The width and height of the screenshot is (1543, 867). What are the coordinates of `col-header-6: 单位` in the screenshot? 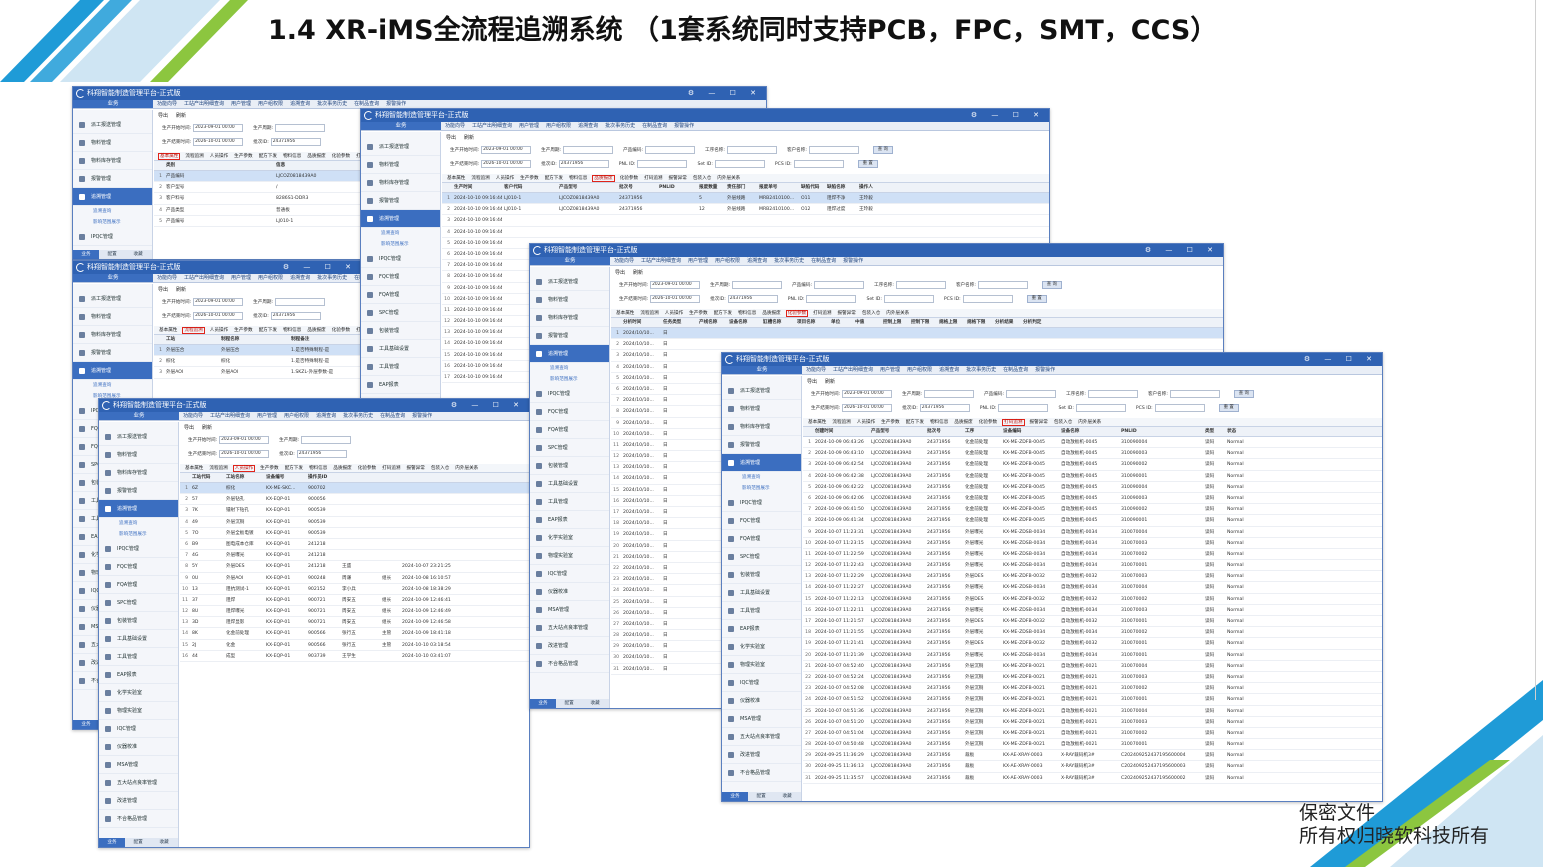 It's located at (841, 322).